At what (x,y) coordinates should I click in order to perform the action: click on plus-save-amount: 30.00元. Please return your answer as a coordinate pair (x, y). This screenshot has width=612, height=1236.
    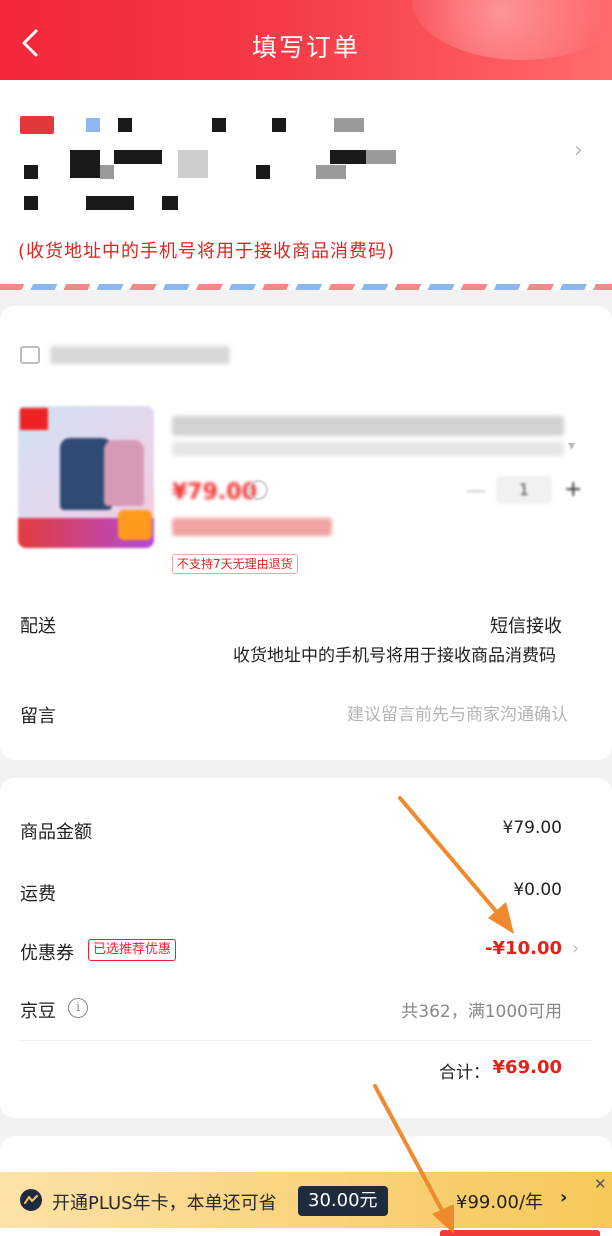
    Looking at the image, I should click on (343, 1201).